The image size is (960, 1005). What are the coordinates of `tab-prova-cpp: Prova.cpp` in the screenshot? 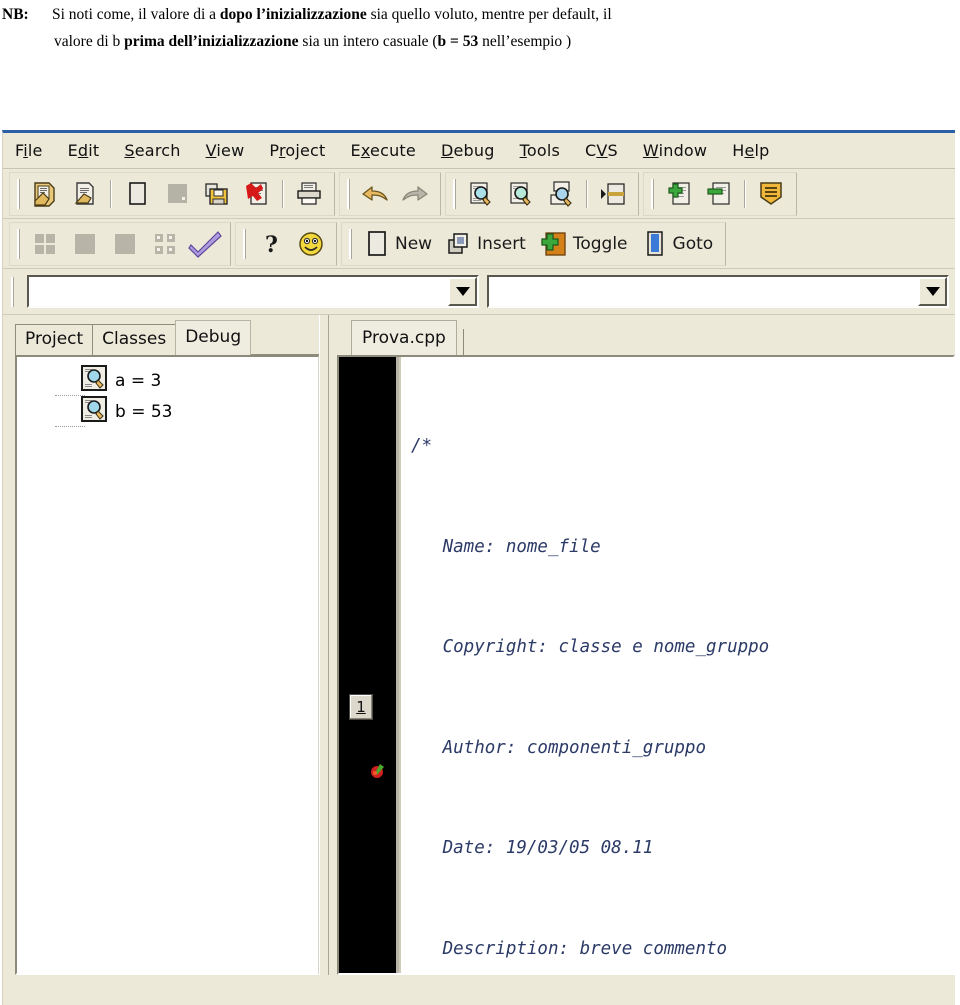 It's located at (404, 337).